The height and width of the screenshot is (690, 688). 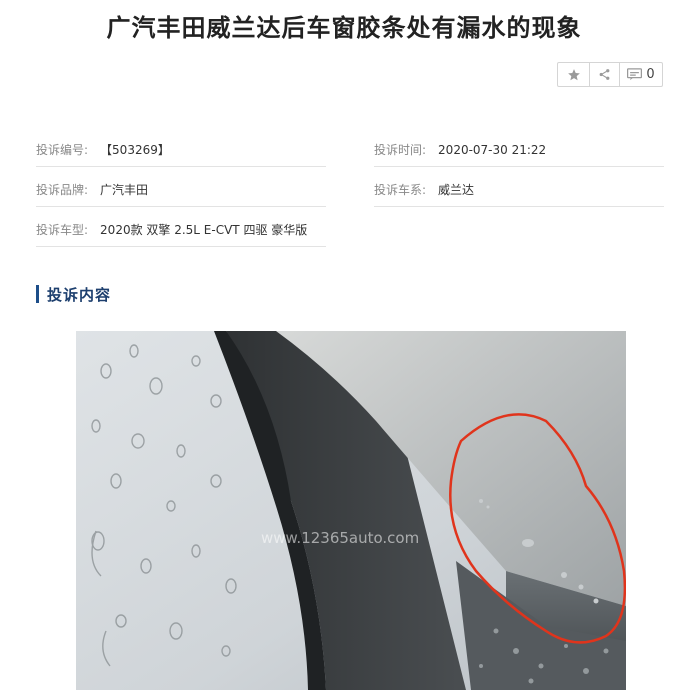 What do you see at coordinates (340, 538) in the screenshot?
I see `photo-watermark: www.12365auto.com` at bounding box center [340, 538].